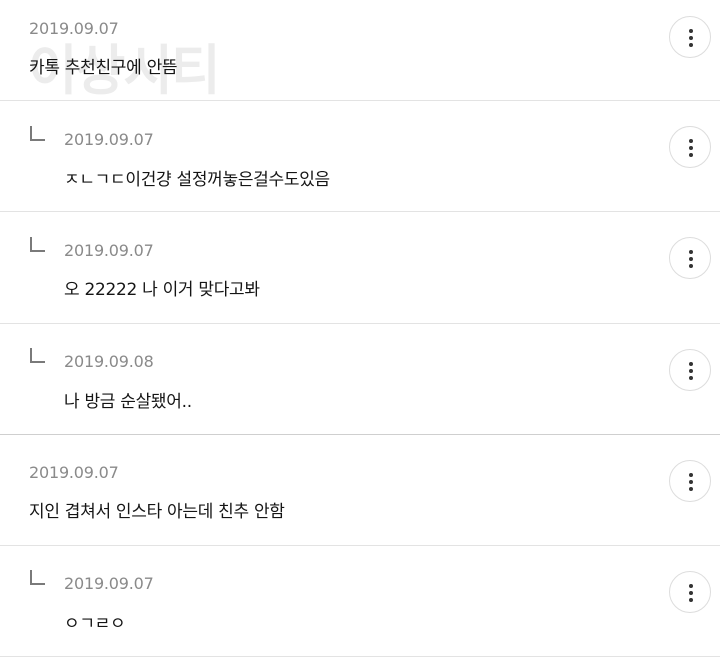 This screenshot has height=658, width=720. I want to click on comment-text: ㅈㄴㄱㄷ이건걍 설정꺼놓은걸수도있음, so click(197, 180).